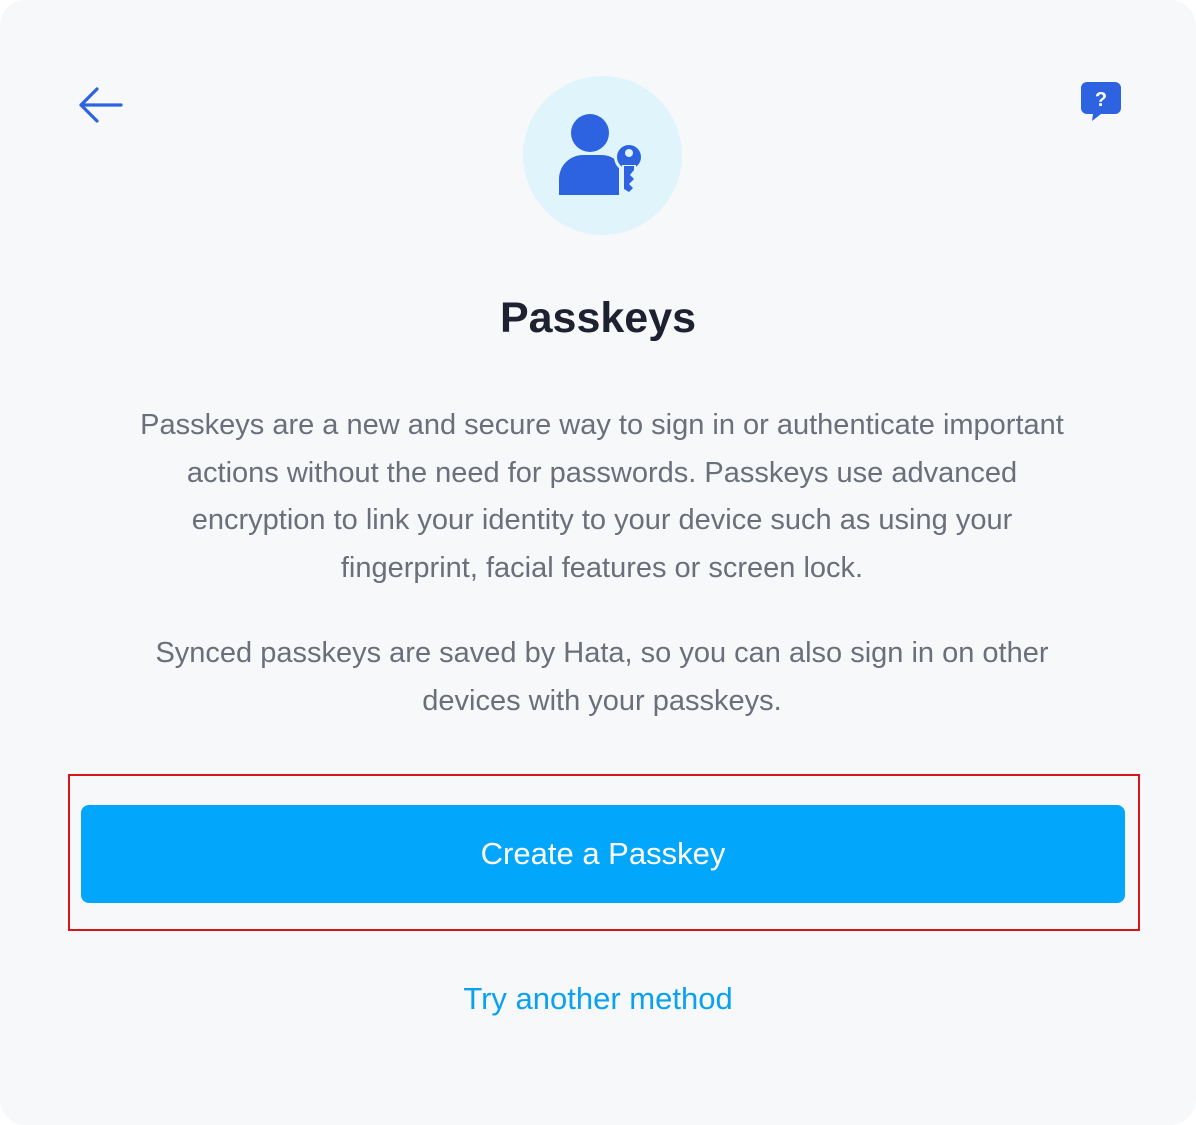  I want to click on passkey-hero-badge, so click(602, 155).